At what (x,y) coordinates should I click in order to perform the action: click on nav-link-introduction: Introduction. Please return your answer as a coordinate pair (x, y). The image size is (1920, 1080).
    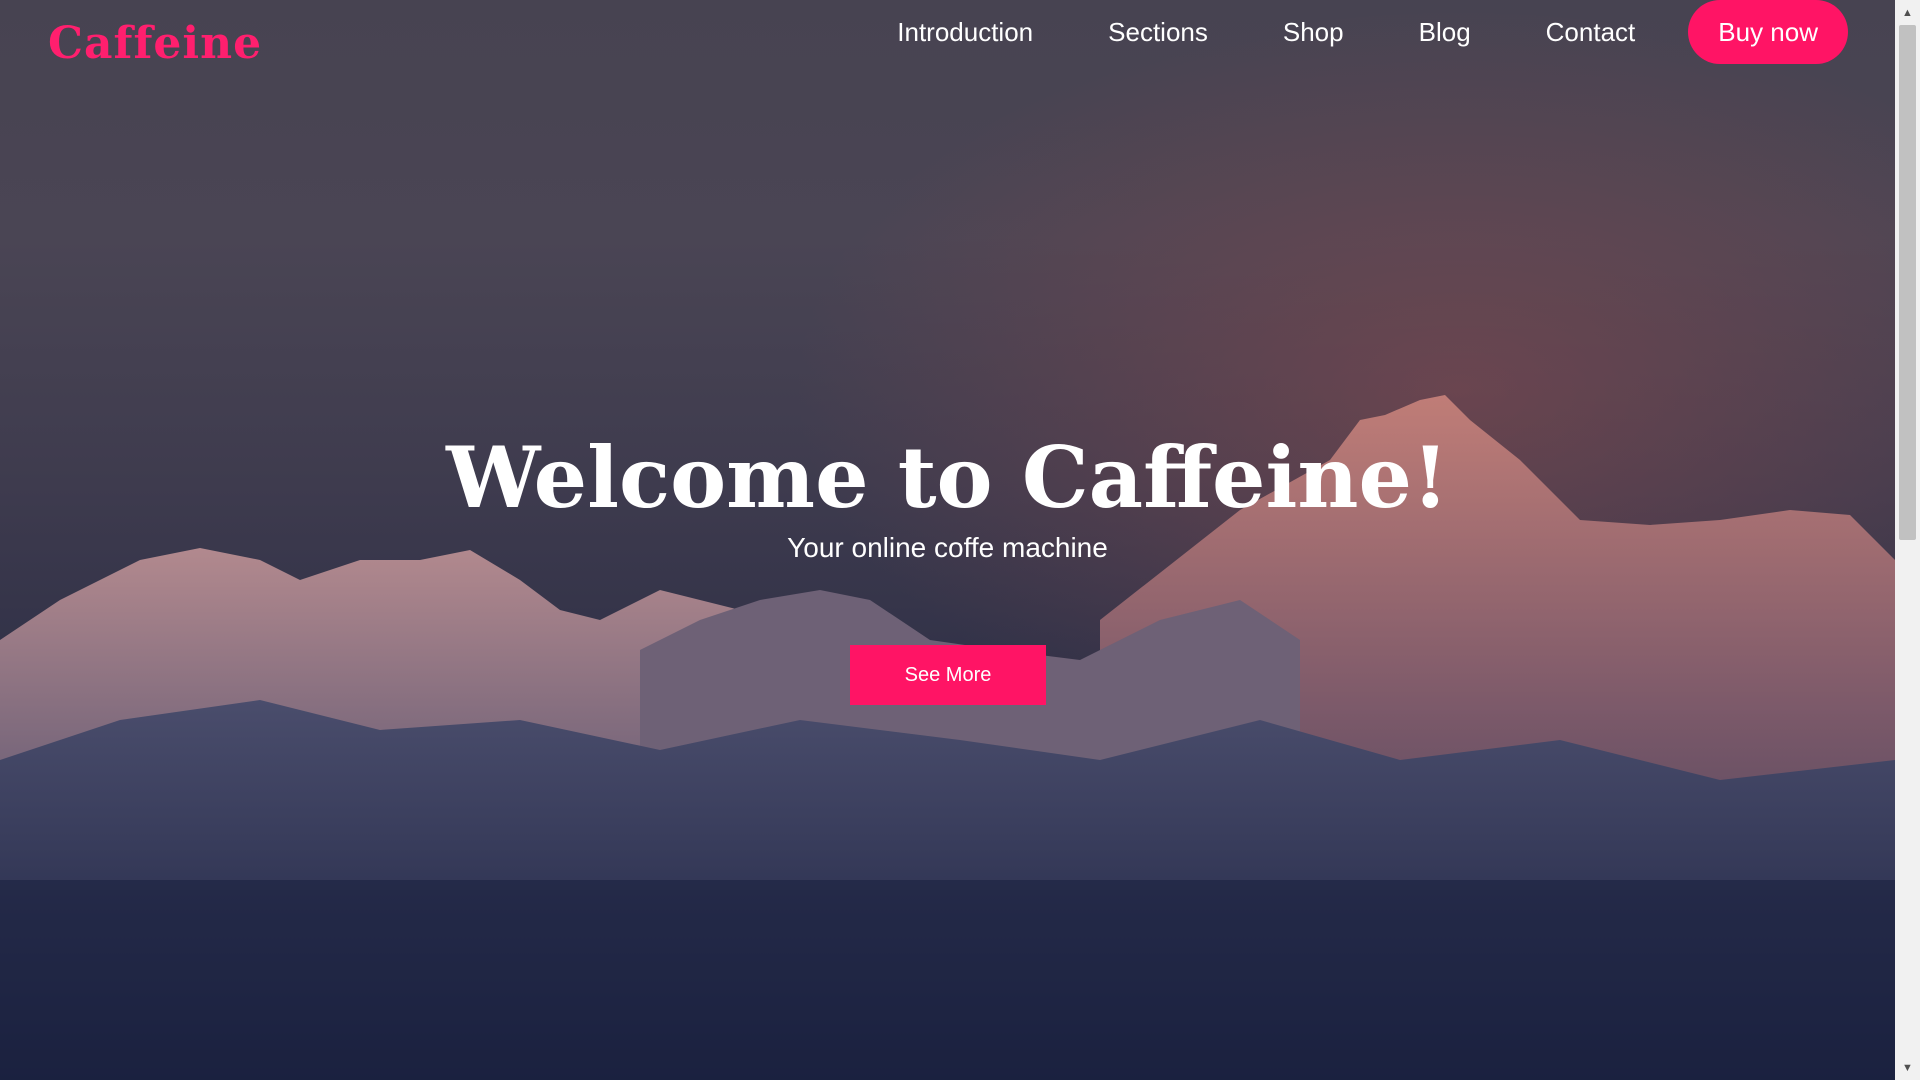
    Looking at the image, I should click on (965, 32).